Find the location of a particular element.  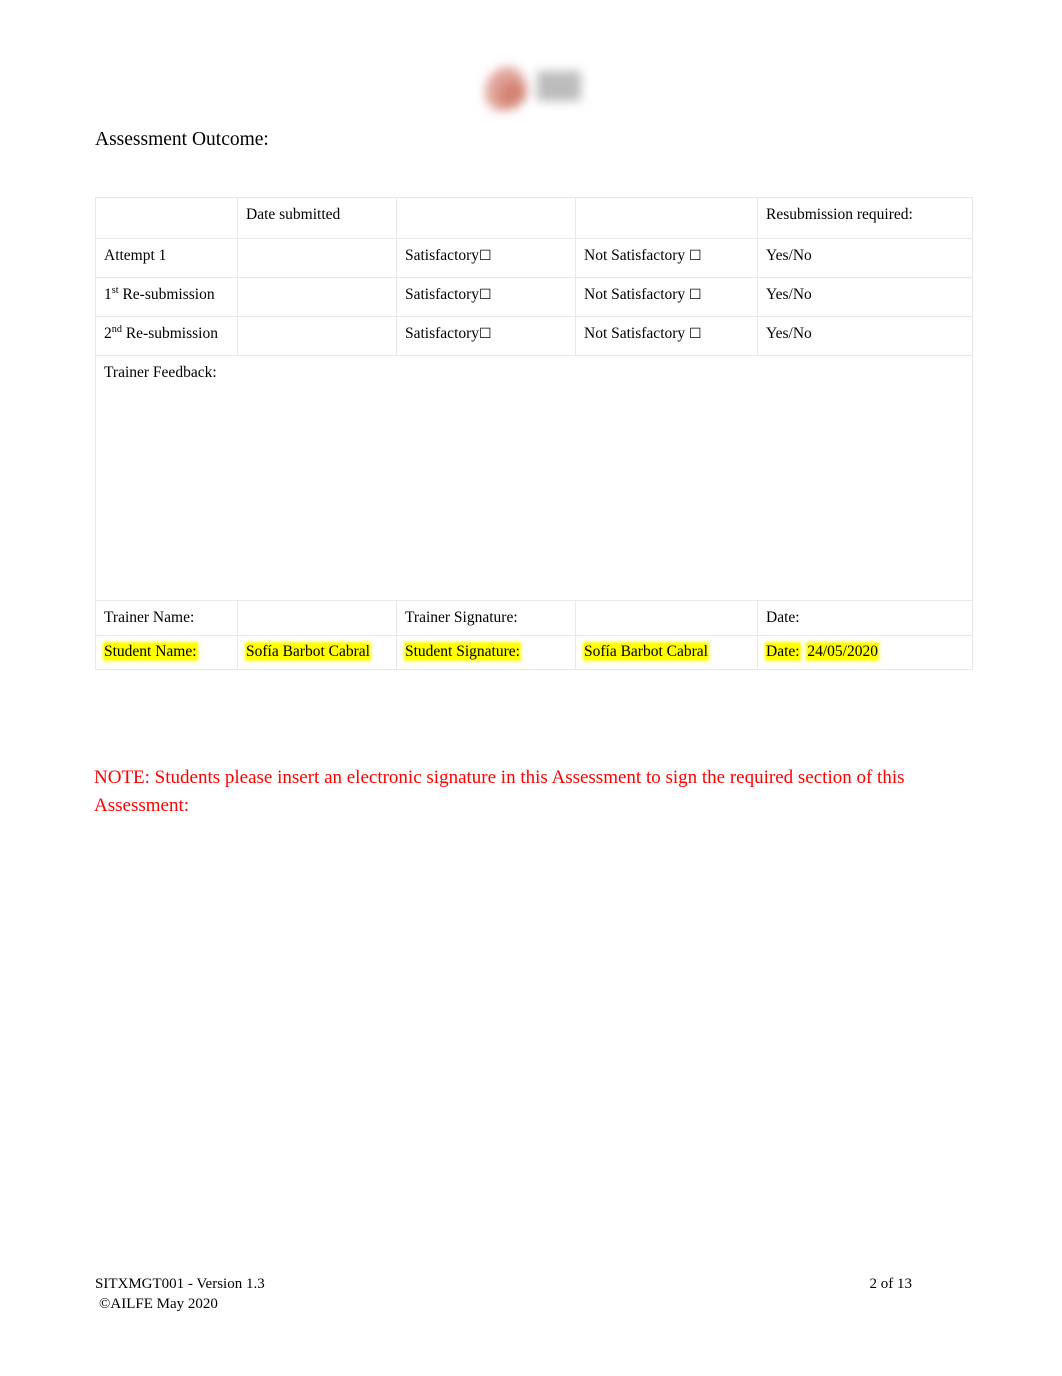

trainer-date-label: Date: is located at coordinates (783, 617).